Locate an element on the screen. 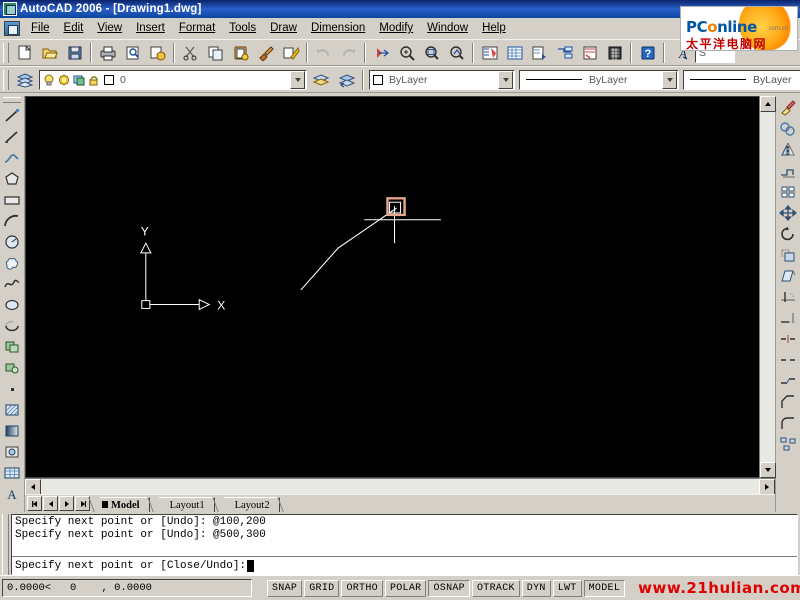 This screenshot has width=800, height=600. match-properties-button is located at coordinates (265, 53).